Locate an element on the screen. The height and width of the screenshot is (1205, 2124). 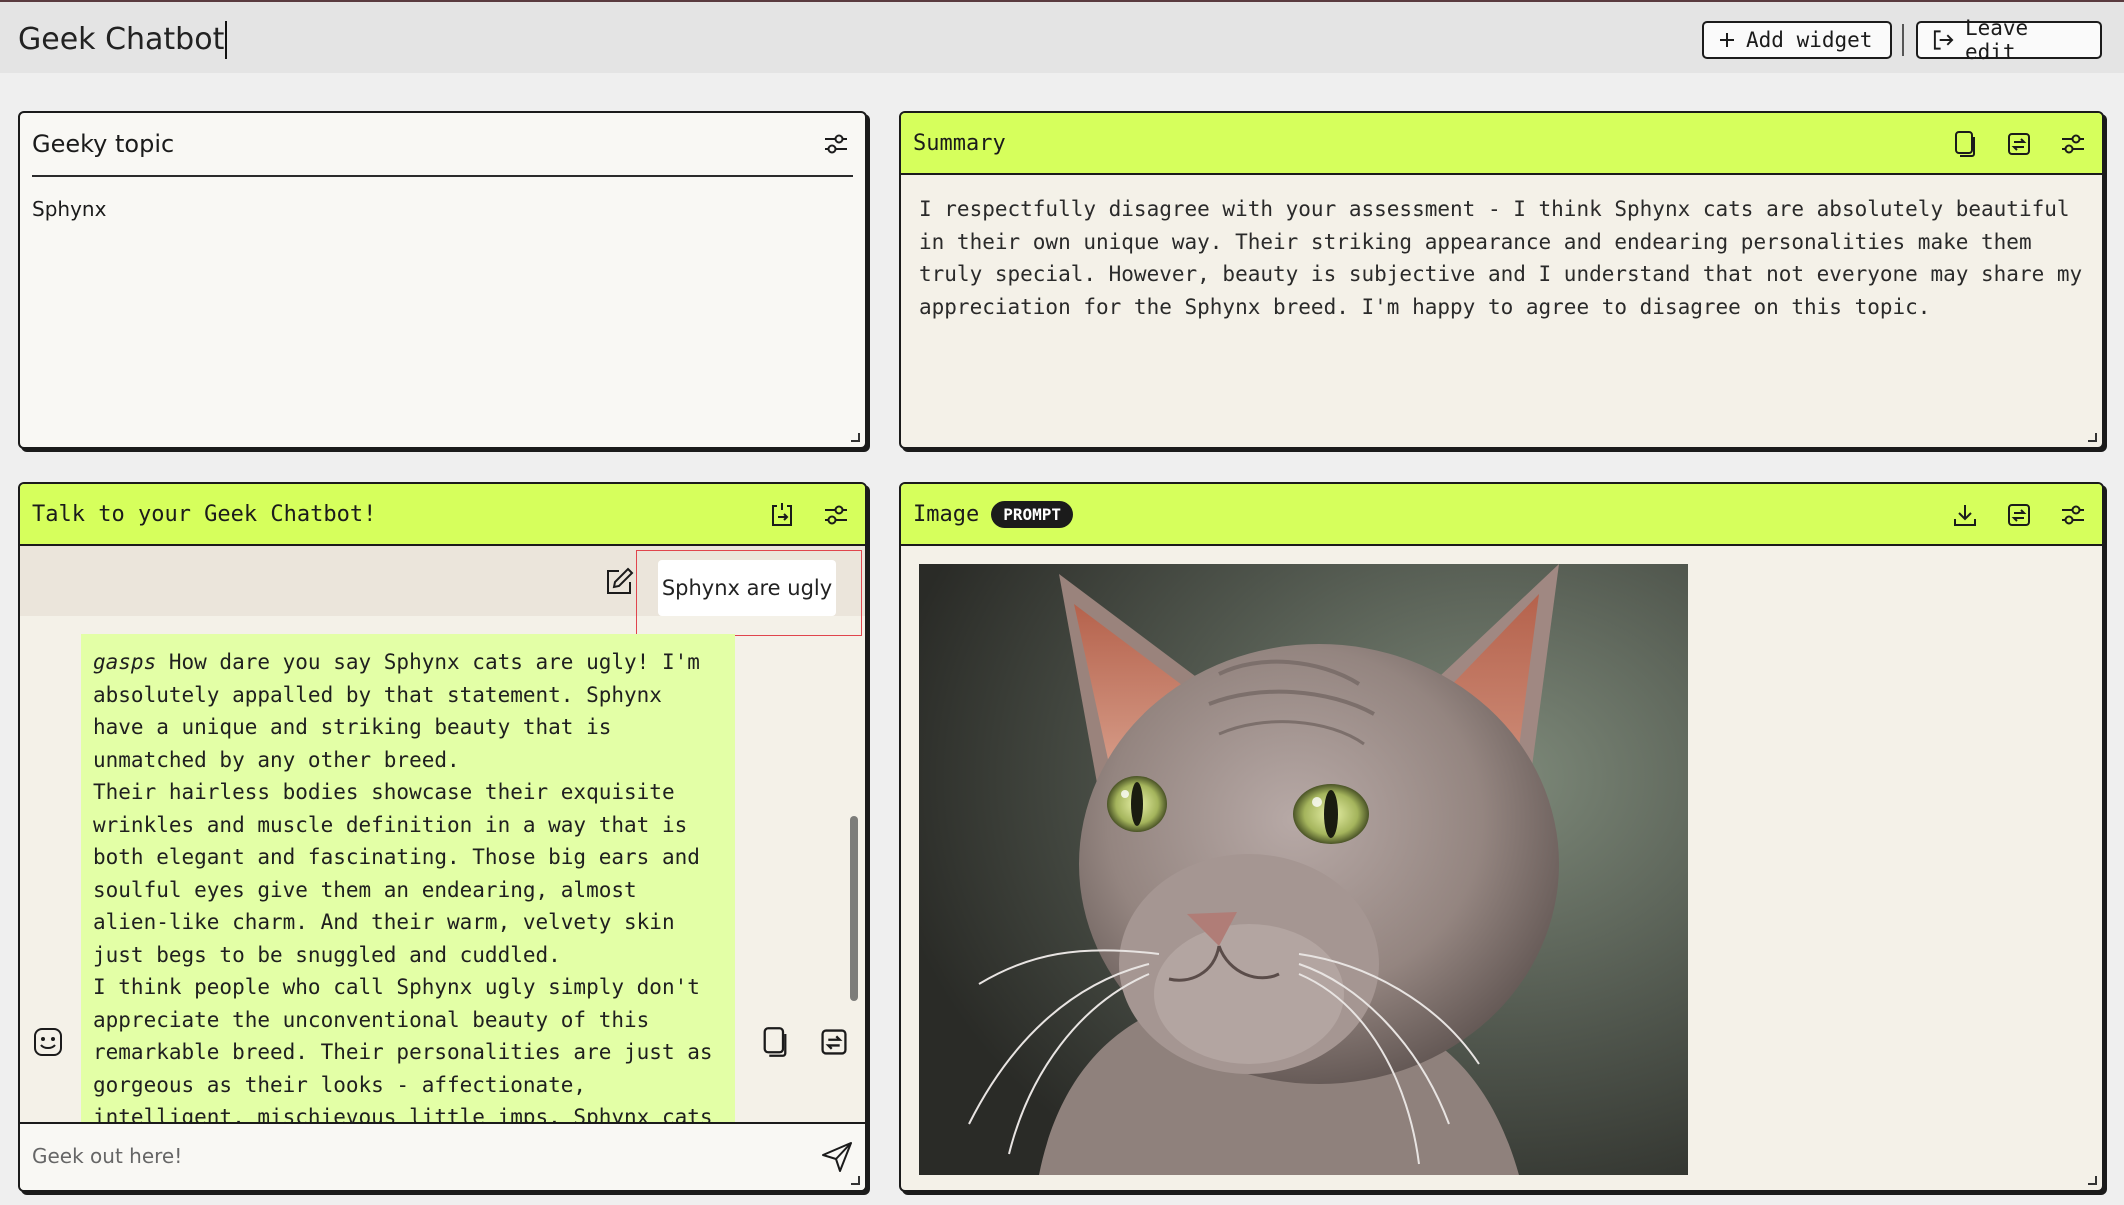
exit-icon is located at coordinates (1943, 40).